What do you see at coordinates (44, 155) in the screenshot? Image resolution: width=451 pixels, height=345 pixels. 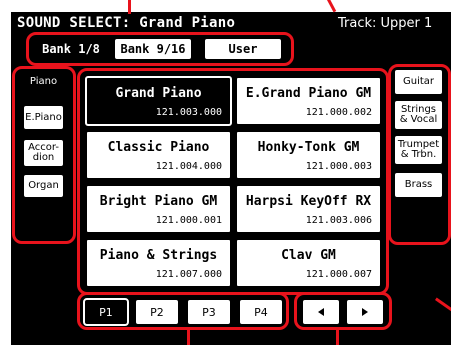 I see `left-tabs-highlight` at bounding box center [44, 155].